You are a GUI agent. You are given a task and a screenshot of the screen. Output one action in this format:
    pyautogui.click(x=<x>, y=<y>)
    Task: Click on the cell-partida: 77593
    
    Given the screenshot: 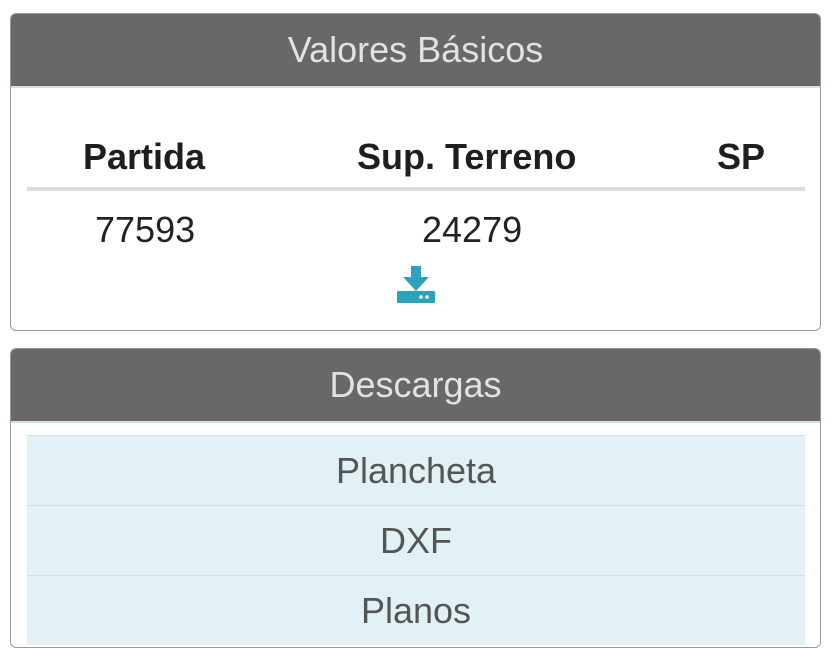 What is the action you would take?
    pyautogui.click(x=145, y=229)
    